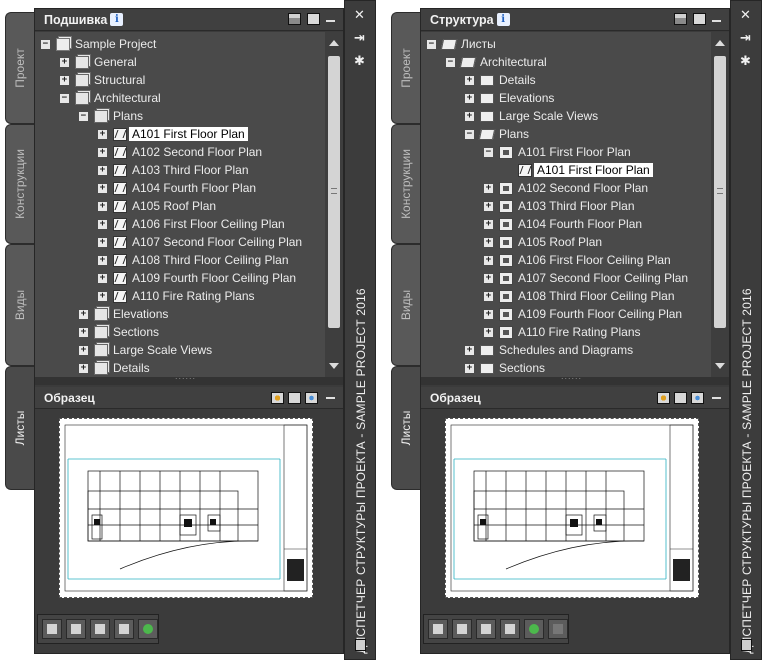 The image size is (767, 660). What do you see at coordinates (311, 398) in the screenshot?
I see `preview-view-icon` at bounding box center [311, 398].